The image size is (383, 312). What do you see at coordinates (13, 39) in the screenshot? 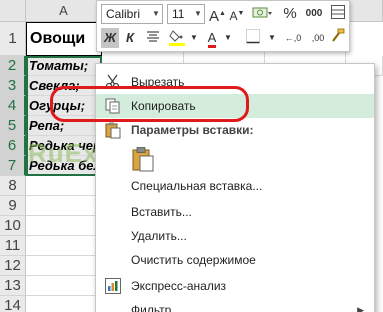
I see `row-header-1: 1` at bounding box center [13, 39].